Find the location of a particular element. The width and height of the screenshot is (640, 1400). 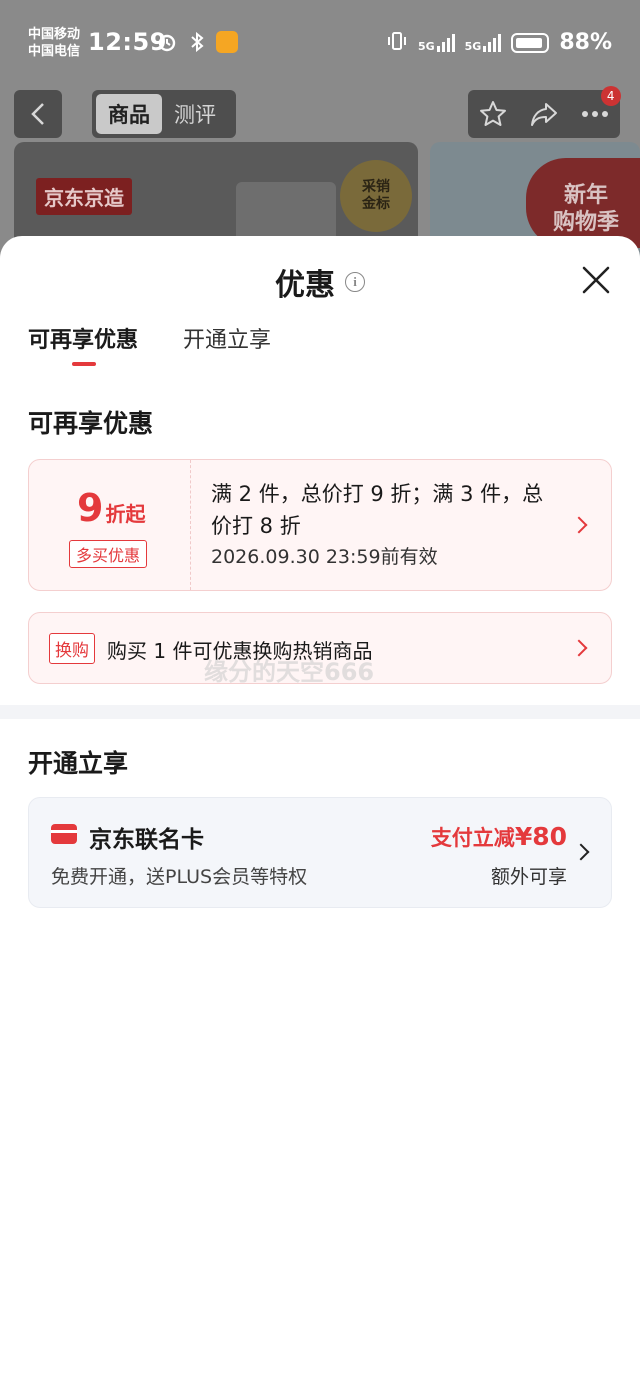

bluetooth-icon is located at coordinates (197, 42).